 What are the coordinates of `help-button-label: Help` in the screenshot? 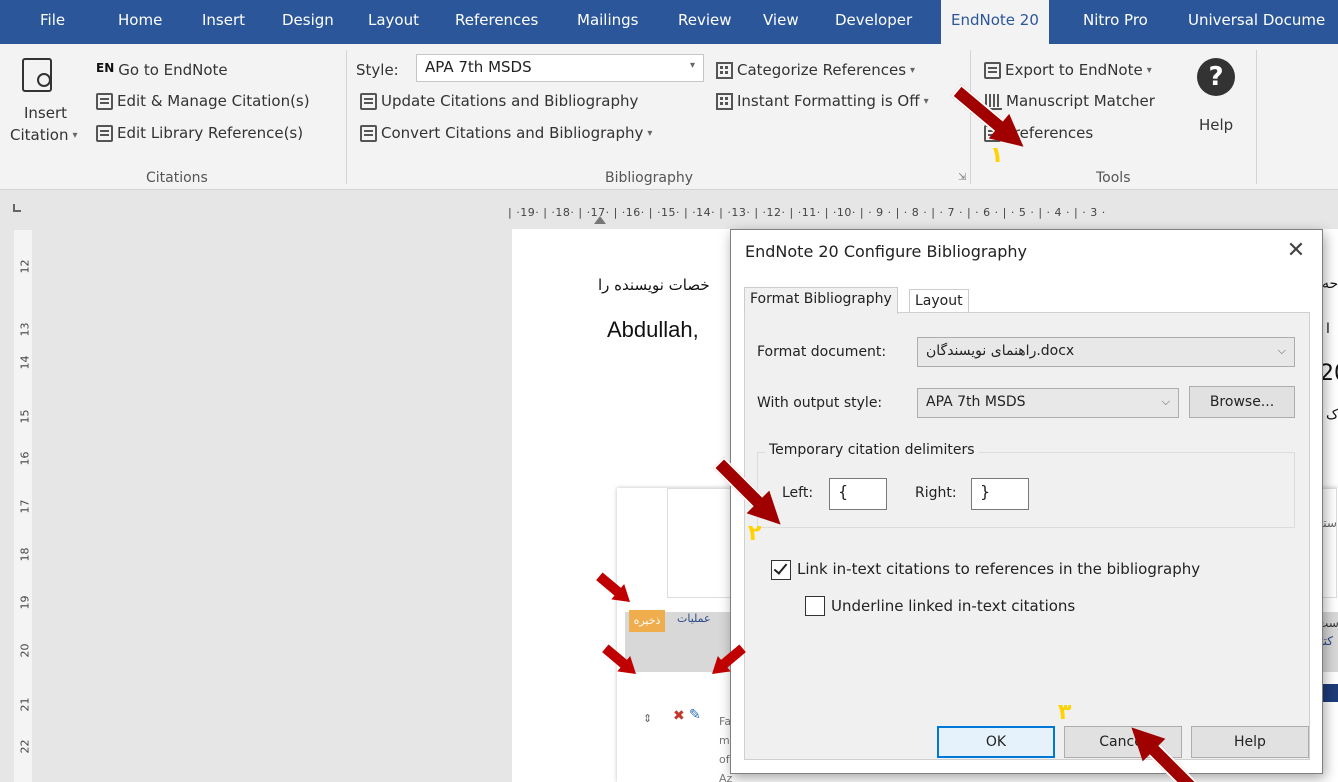 It's located at (1216, 125).